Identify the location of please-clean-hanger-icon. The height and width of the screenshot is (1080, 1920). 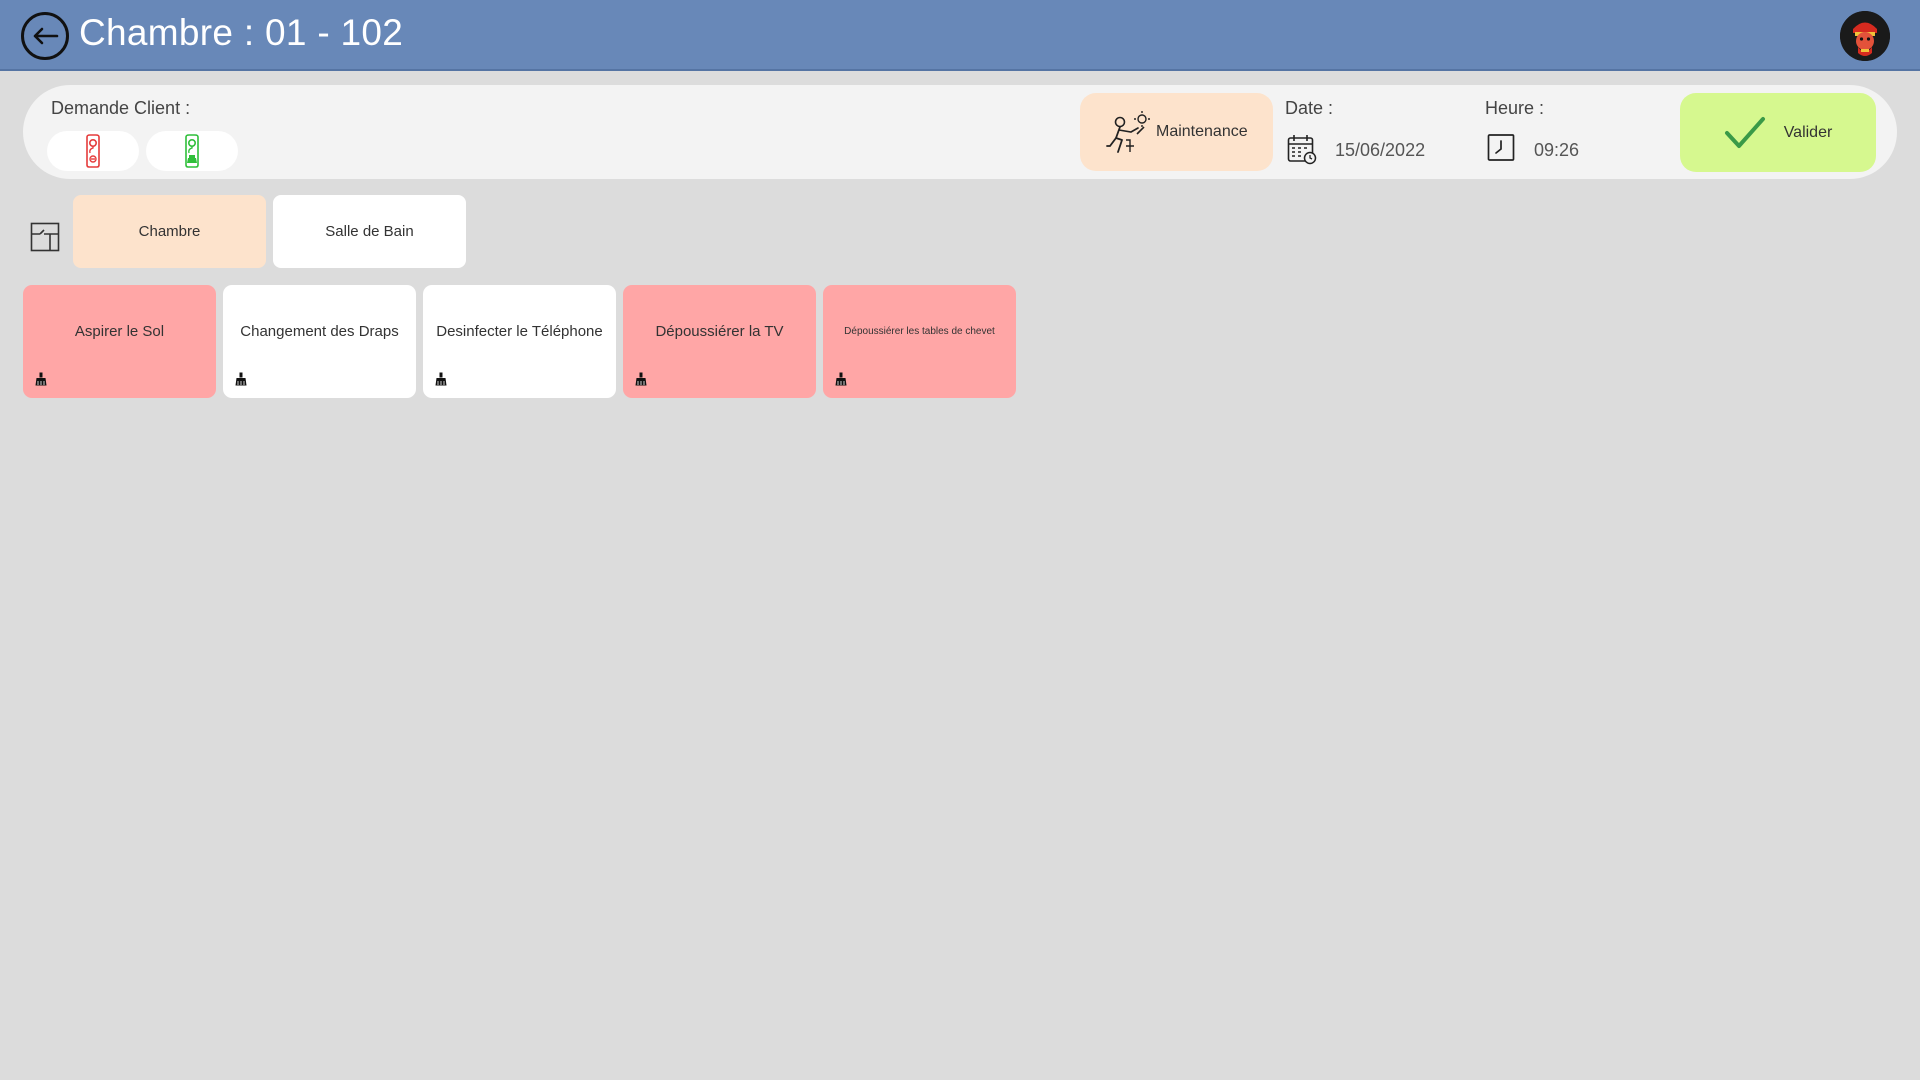
(192, 151).